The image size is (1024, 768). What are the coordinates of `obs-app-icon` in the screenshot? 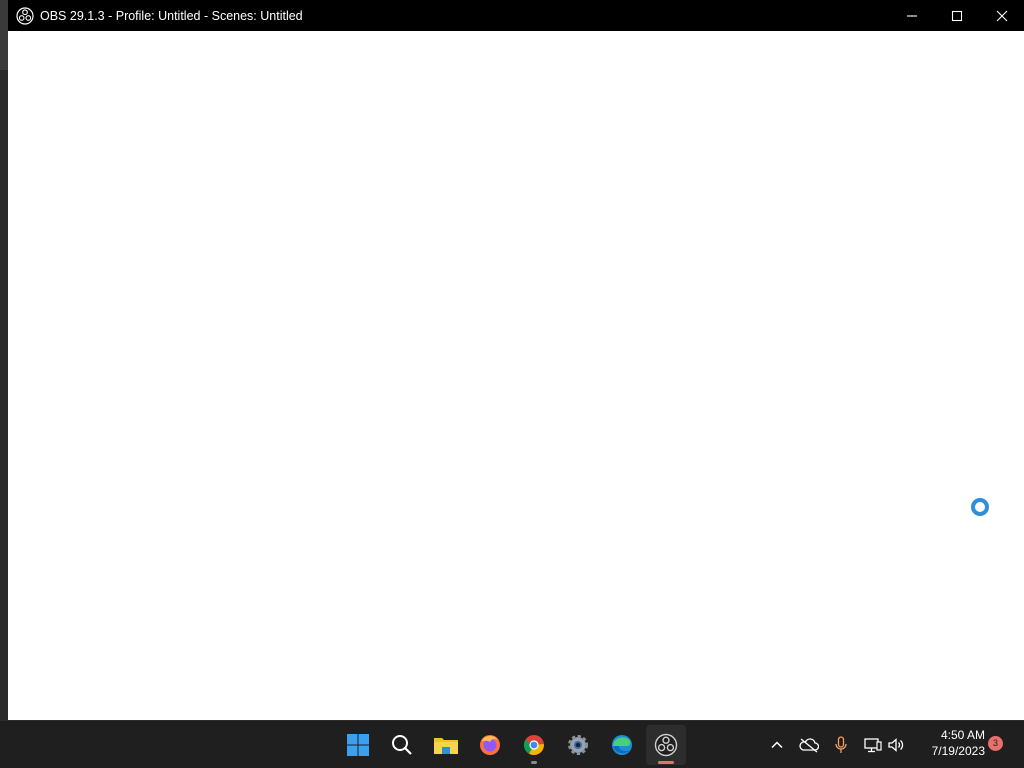 It's located at (25, 15).